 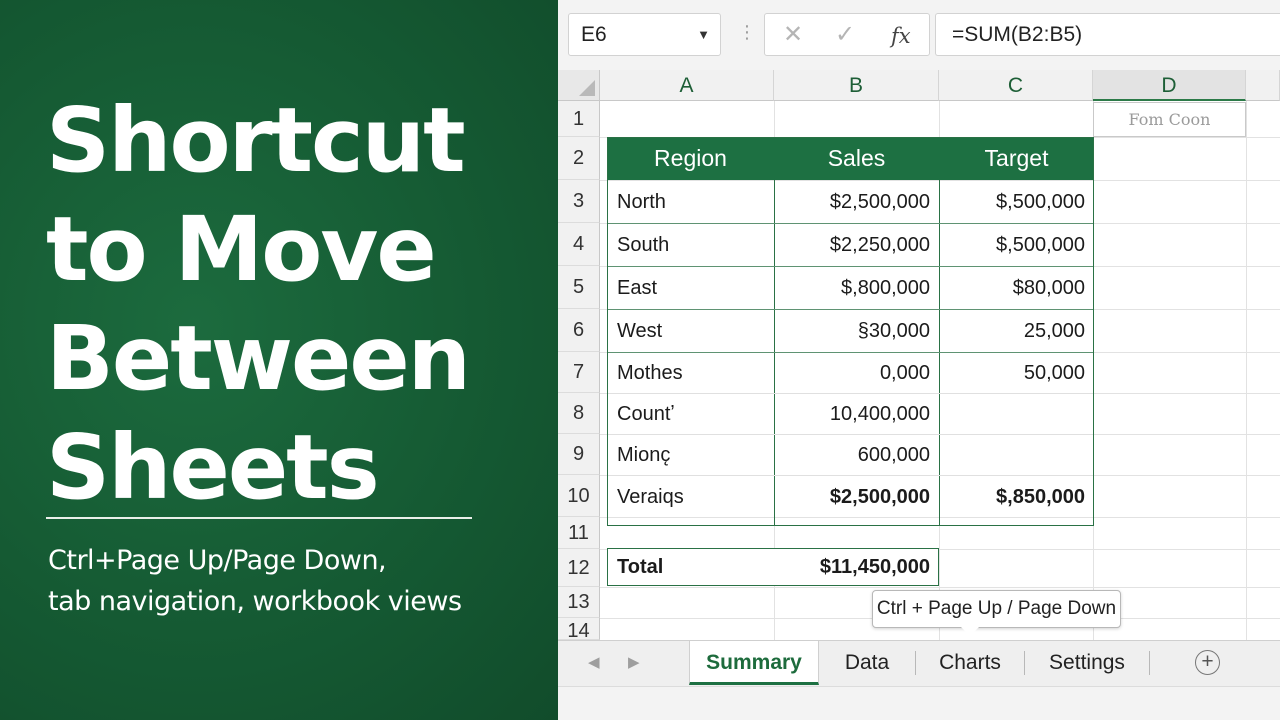 I want to click on cell-d1: Fom Coon, so click(x=1169, y=119).